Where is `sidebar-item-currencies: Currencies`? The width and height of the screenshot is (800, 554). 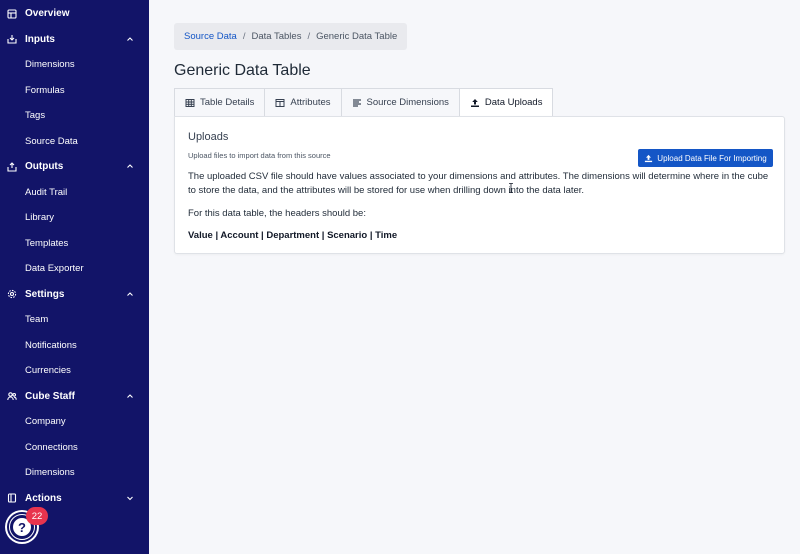 sidebar-item-currencies: Currencies is located at coordinates (74, 371).